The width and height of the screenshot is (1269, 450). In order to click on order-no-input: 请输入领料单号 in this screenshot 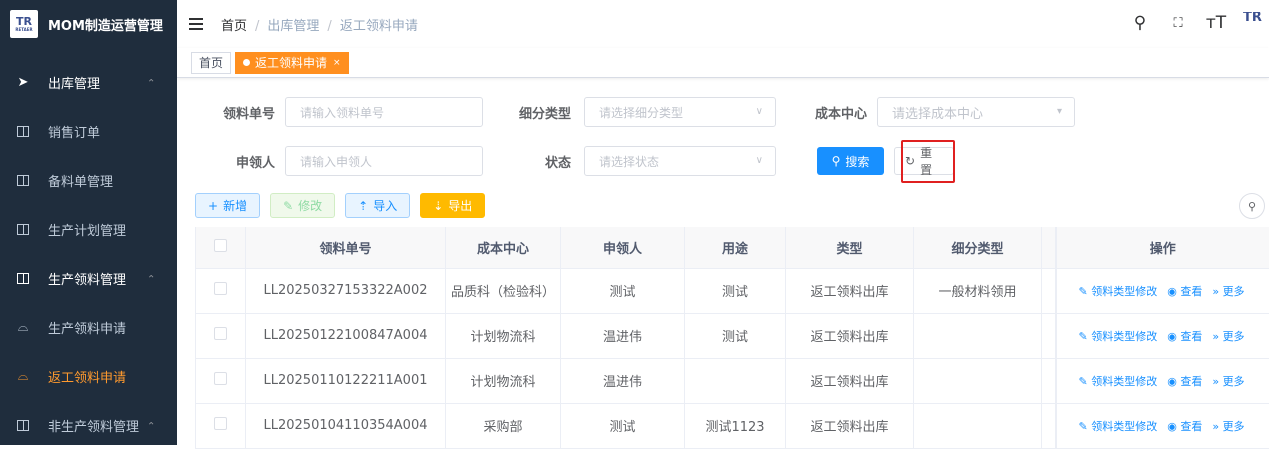, I will do `click(384, 112)`.